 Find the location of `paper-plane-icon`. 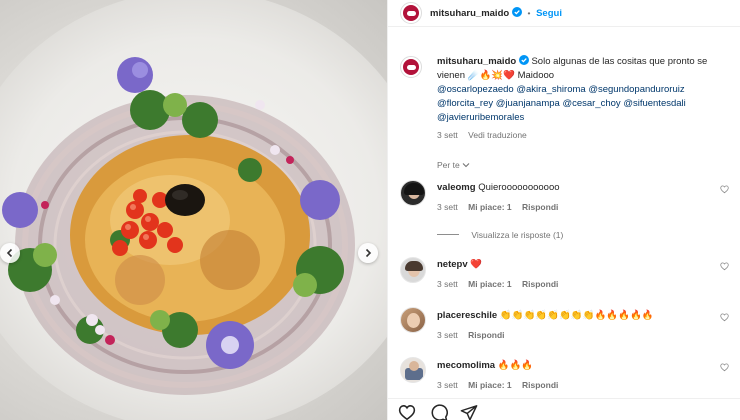

paper-plane-icon is located at coordinates (469, 412).